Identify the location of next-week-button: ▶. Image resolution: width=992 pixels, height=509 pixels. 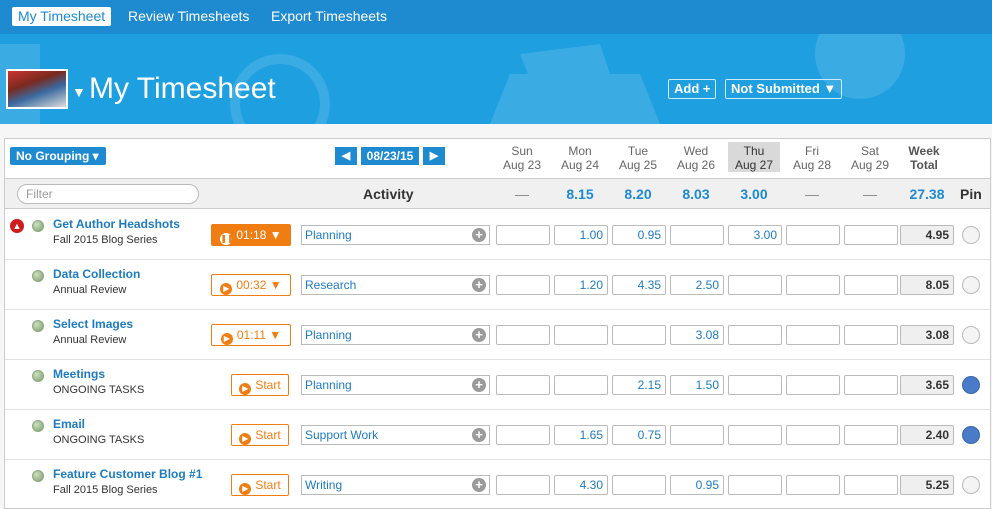
(434, 156).